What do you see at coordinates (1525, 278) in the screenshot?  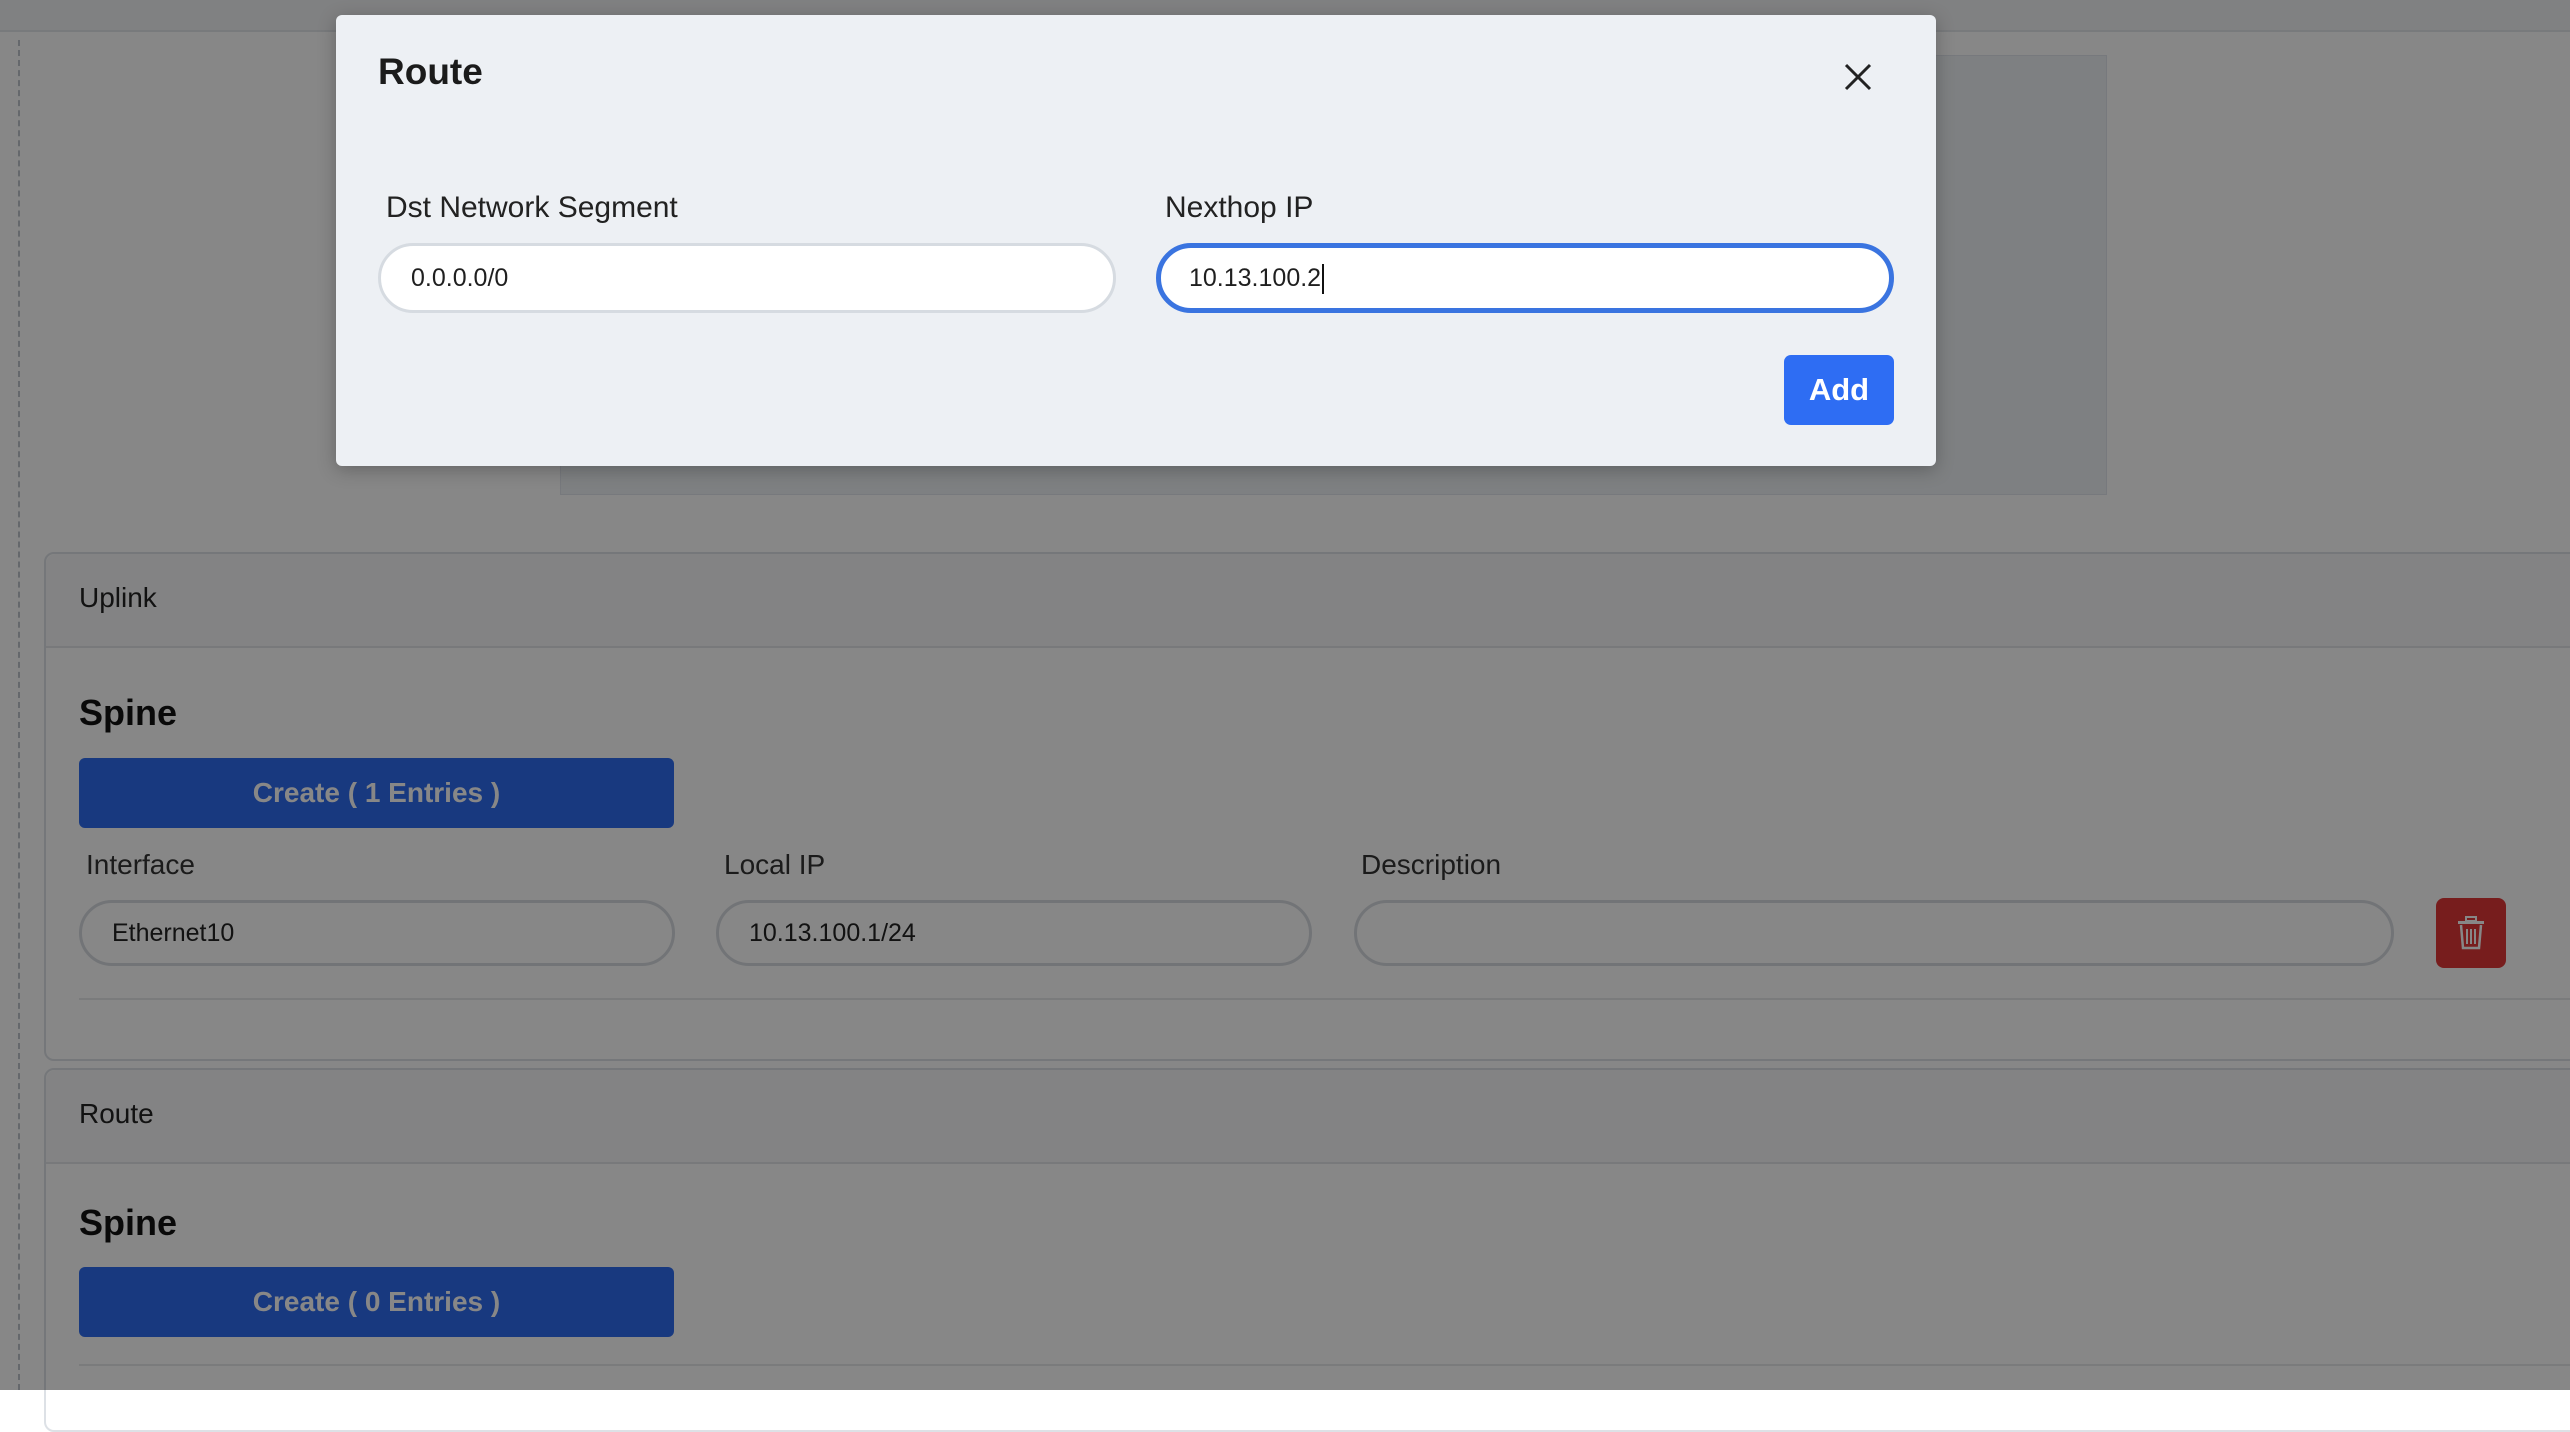 I see `nexthop-ip-input: 10.13.100.2` at bounding box center [1525, 278].